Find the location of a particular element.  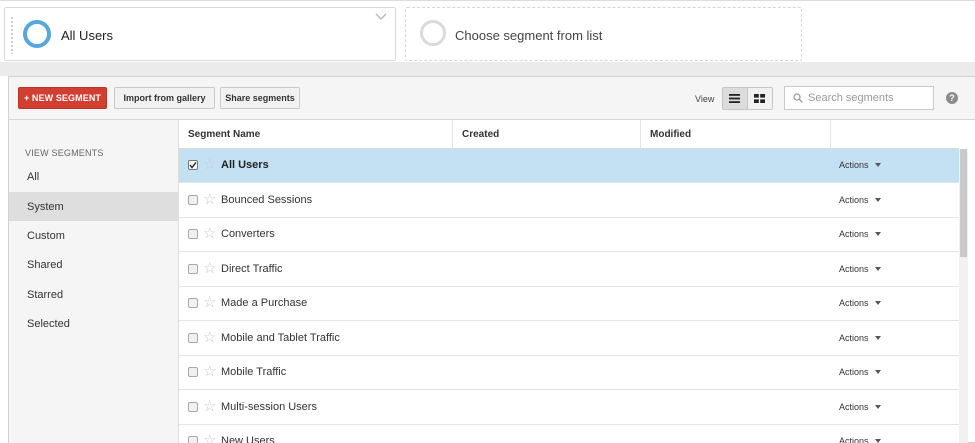

table-row: ☆ Direct Traffic Actions is located at coordinates (569, 270).